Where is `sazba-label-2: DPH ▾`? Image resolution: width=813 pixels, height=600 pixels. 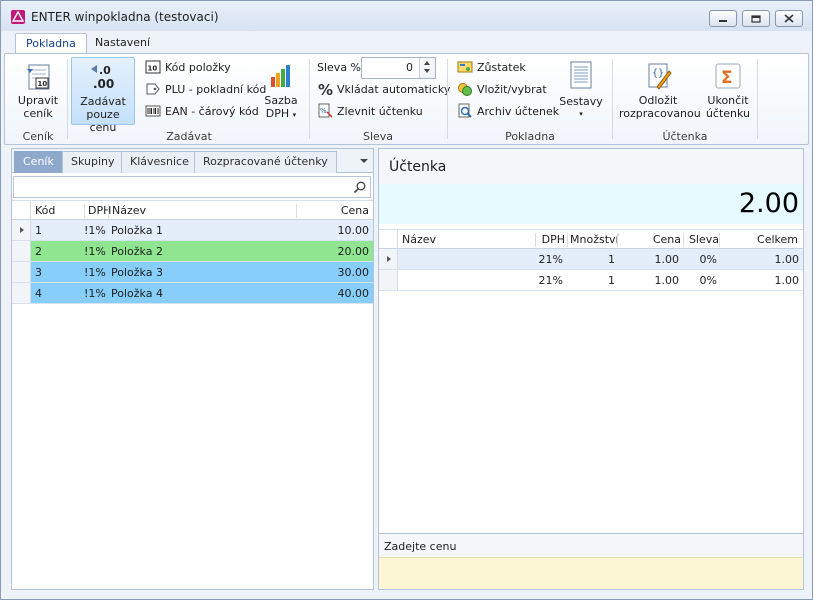 sazba-label-2: DPH ▾ is located at coordinates (281, 113).